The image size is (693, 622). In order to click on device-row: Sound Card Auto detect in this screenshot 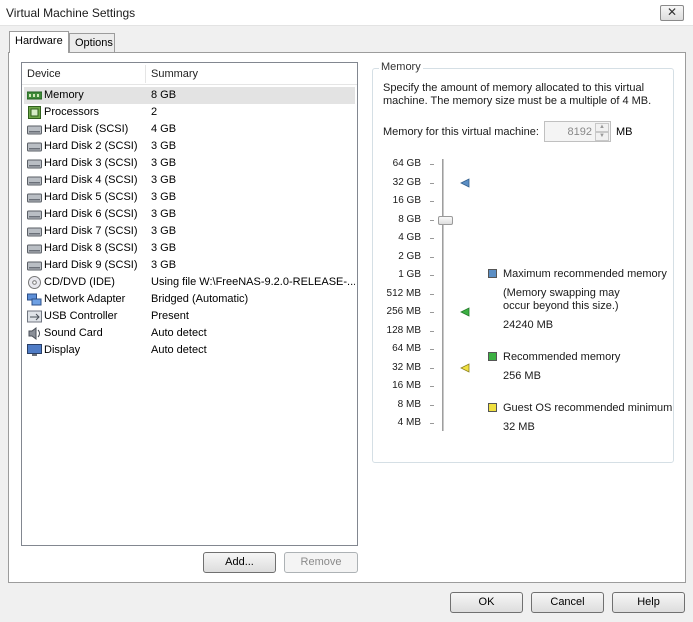, I will do `click(189, 333)`.